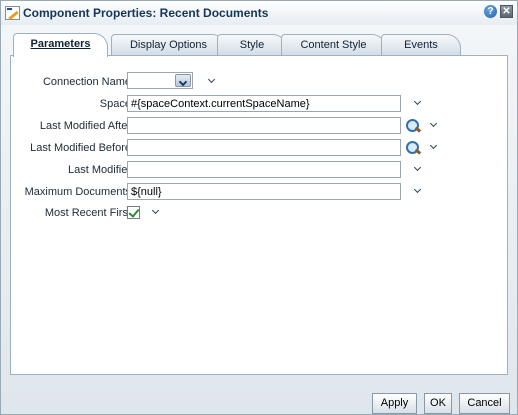 The height and width of the screenshot is (415, 518). What do you see at coordinates (133, 212) in the screenshot?
I see `most-recent-first-checkbox` at bounding box center [133, 212].